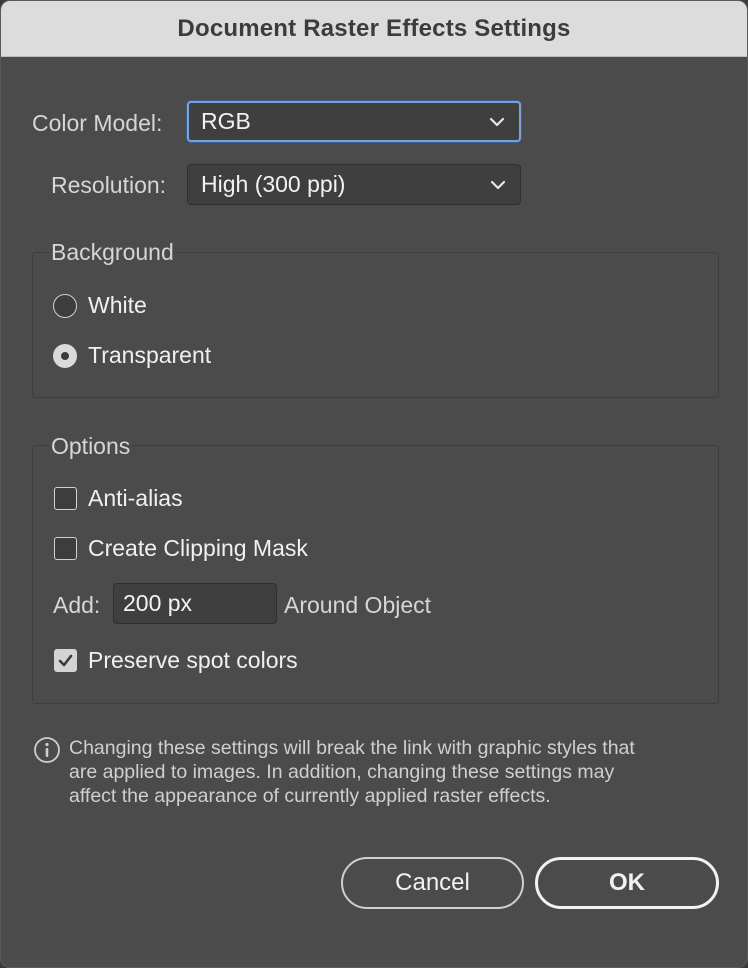 This screenshot has height=968, width=748. What do you see at coordinates (117, 305) in the screenshot?
I see `radio-white-label: White` at bounding box center [117, 305].